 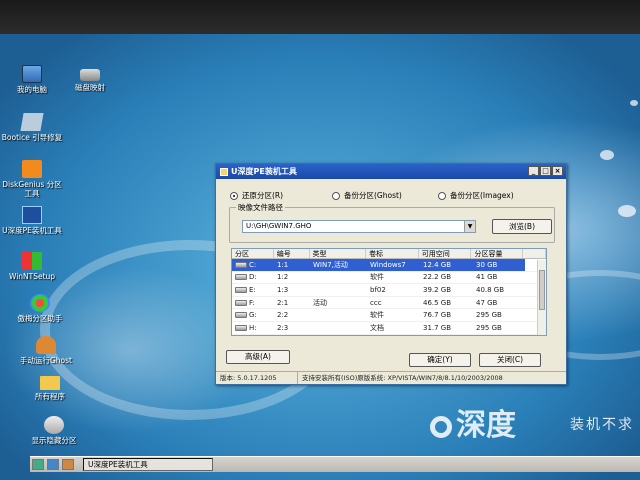 What do you see at coordinates (359, 226) in the screenshot?
I see `image-path-combobox: U:\GH\GWIN7.GHO ▼` at bounding box center [359, 226].